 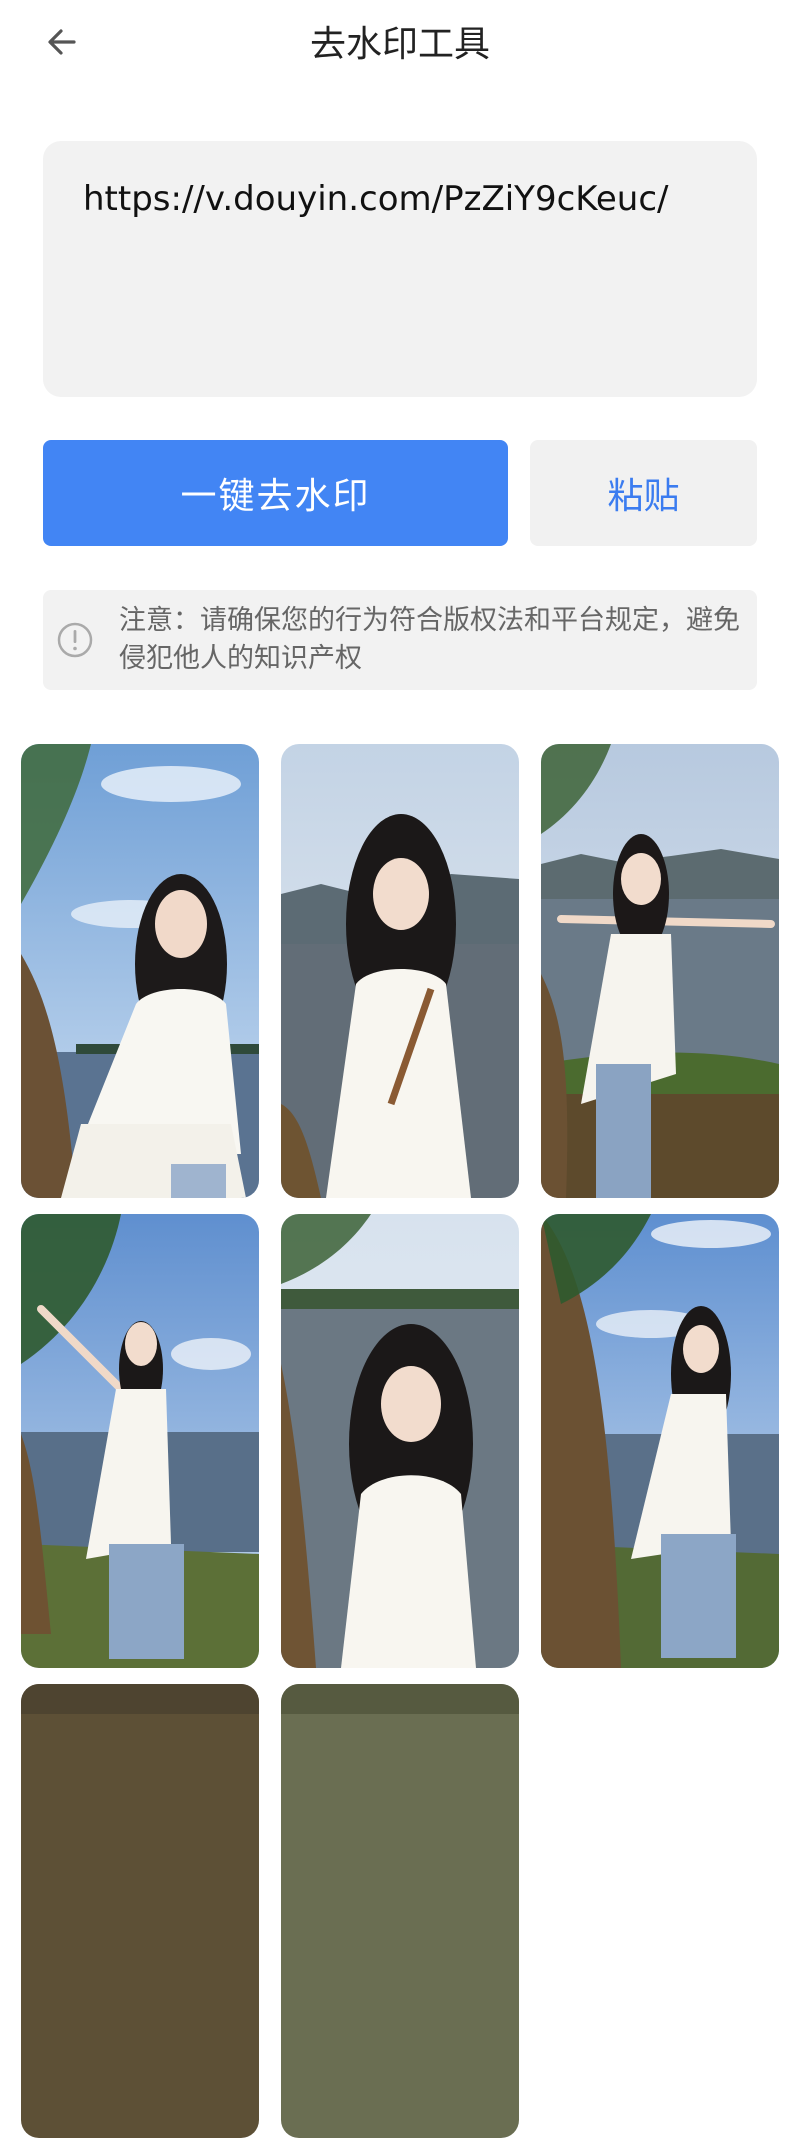 I want to click on notice-banner: 注意：请确保您的行为符合版权法和平台规定，避免侵犯他人的知识产权, so click(x=400, y=640).